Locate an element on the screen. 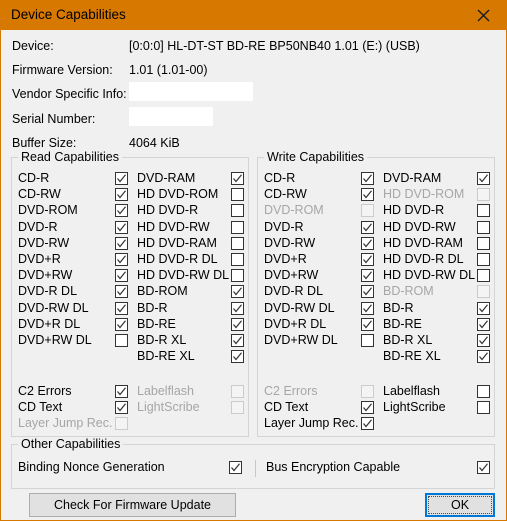 The width and height of the screenshot is (507, 521). close-icon is located at coordinates (483, 15).